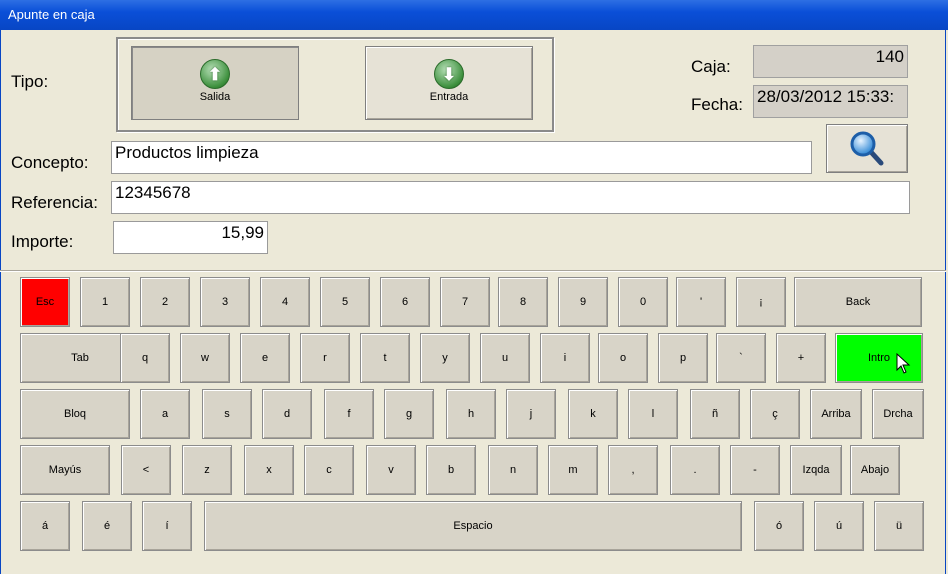 This screenshot has height=574, width=948. I want to click on concepto-field: Productos limpieza, so click(461, 157).